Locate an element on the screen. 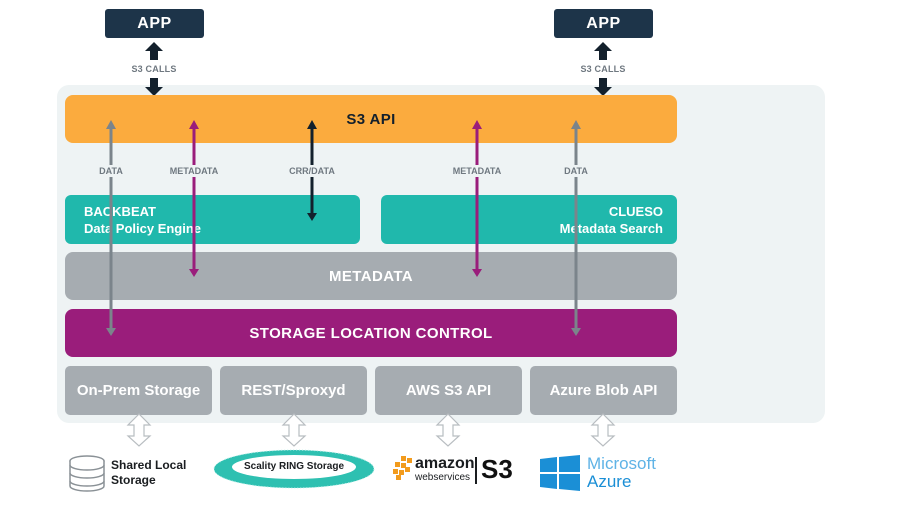 The image size is (900, 513). clueso-title: CLUESO is located at coordinates (635, 211).